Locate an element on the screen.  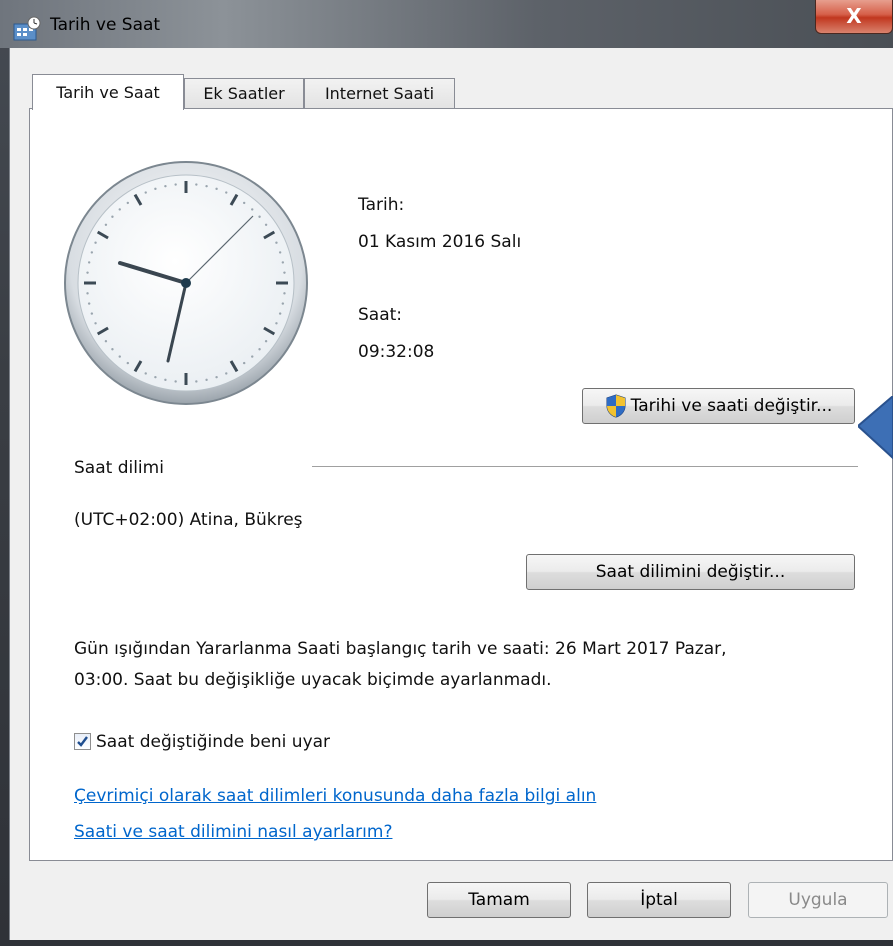
close-button: X is located at coordinates (854, 17).